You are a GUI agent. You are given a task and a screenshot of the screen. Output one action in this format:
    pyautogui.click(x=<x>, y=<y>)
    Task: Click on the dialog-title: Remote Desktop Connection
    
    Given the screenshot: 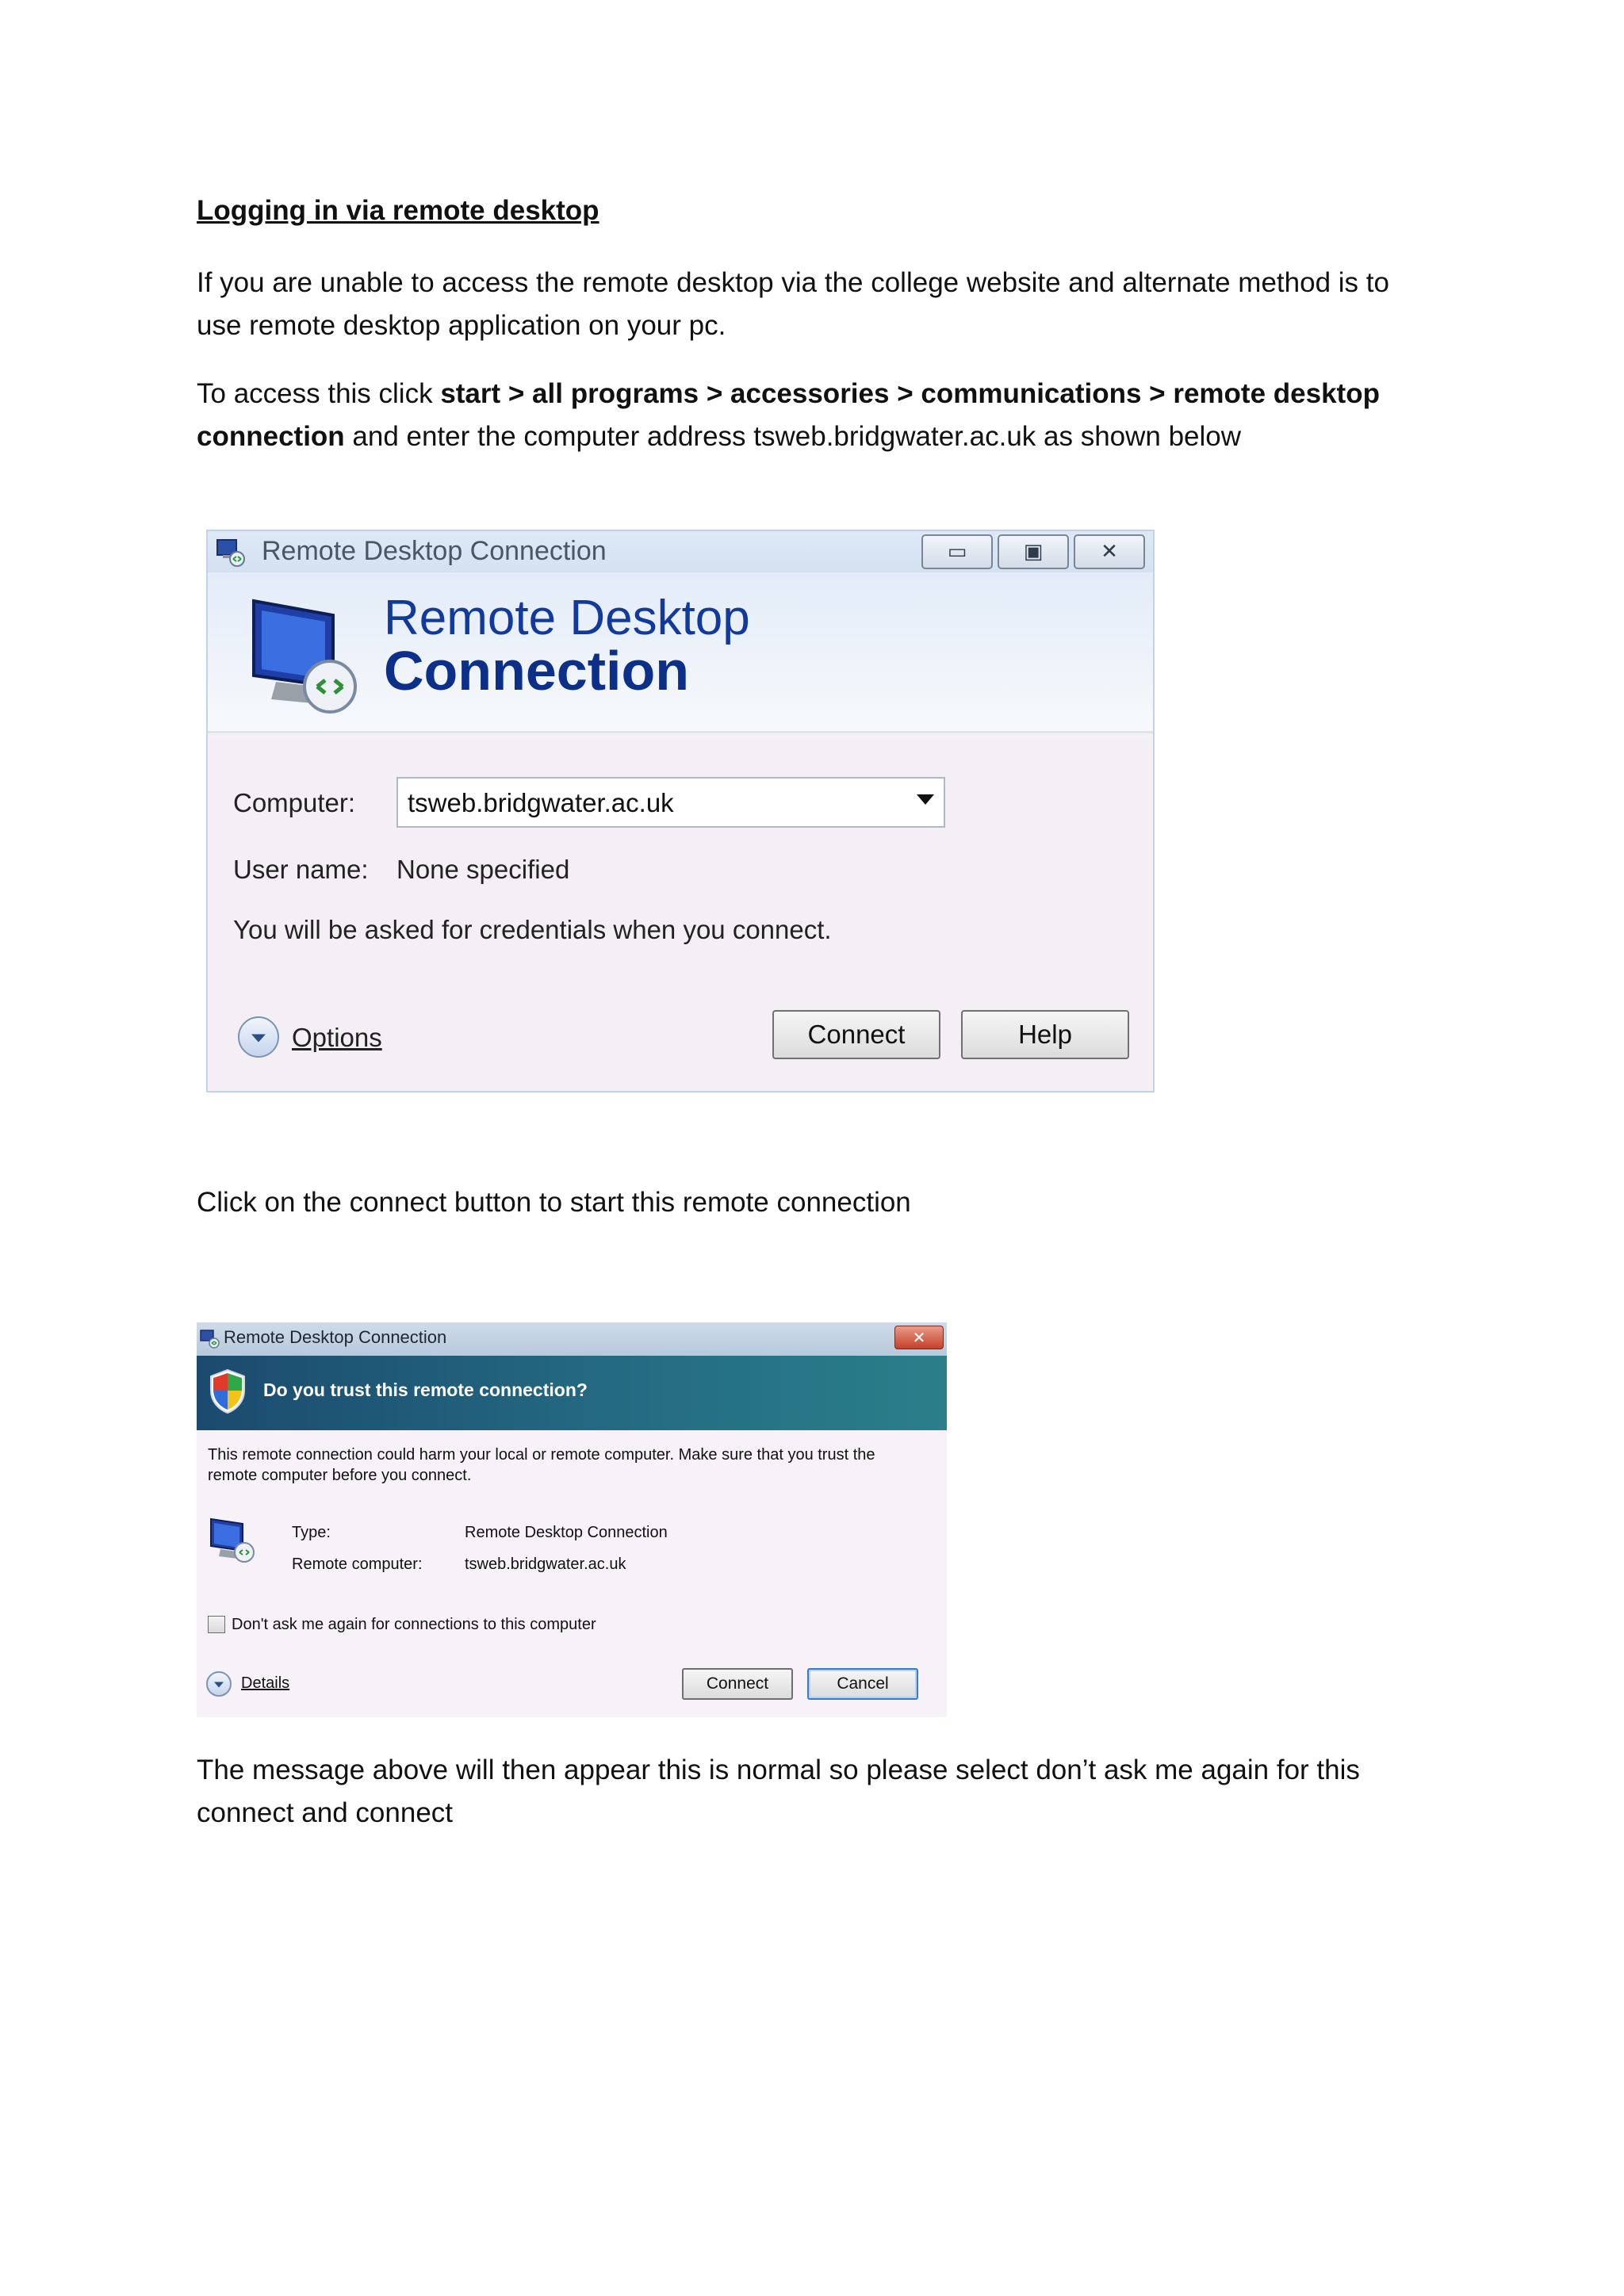 What is the action you would take?
    pyautogui.click(x=434, y=551)
    